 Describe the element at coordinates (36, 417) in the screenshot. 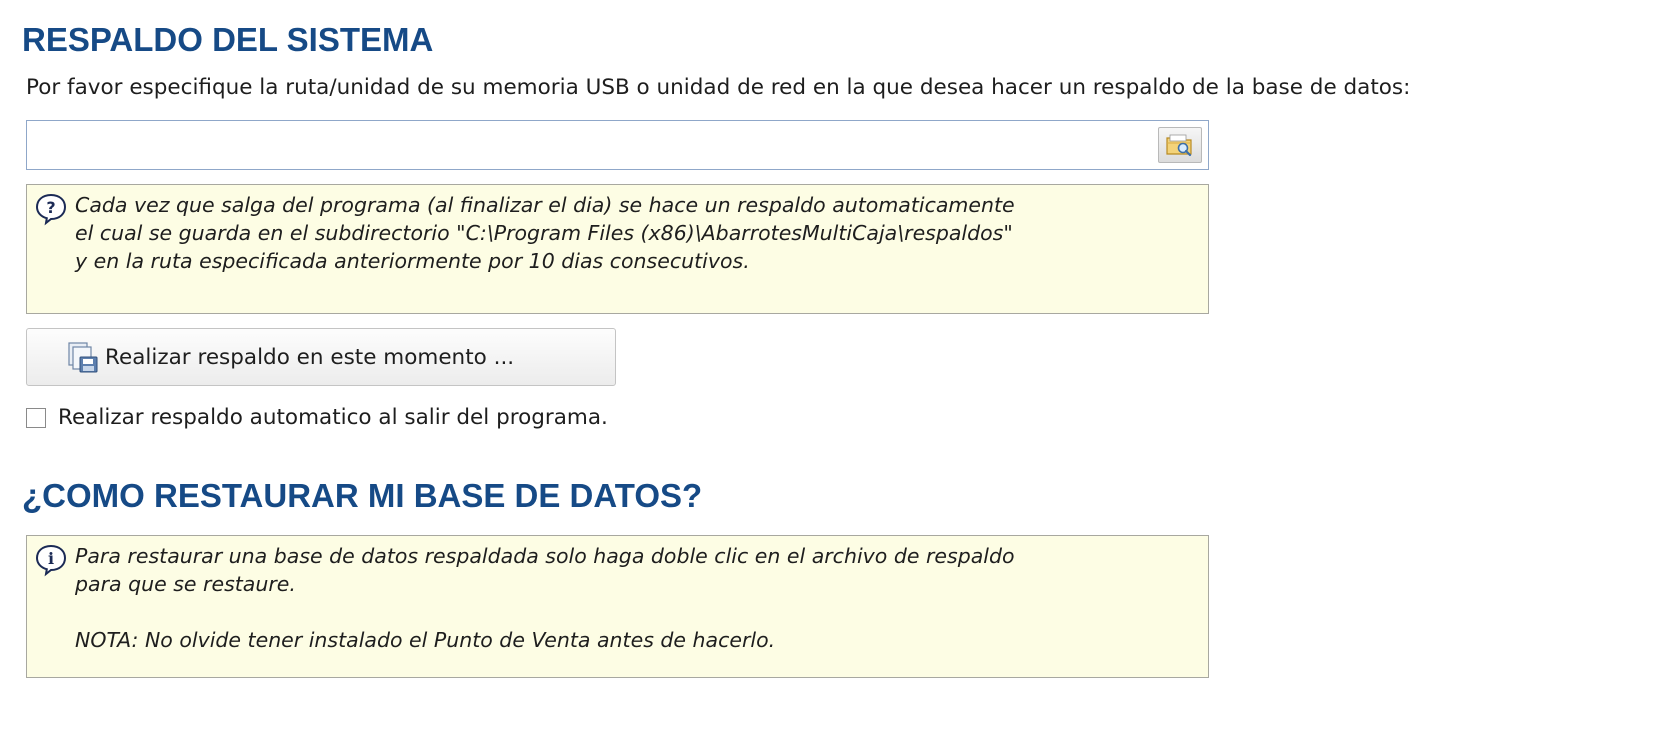

I see `auto-backup-checkbox` at that location.